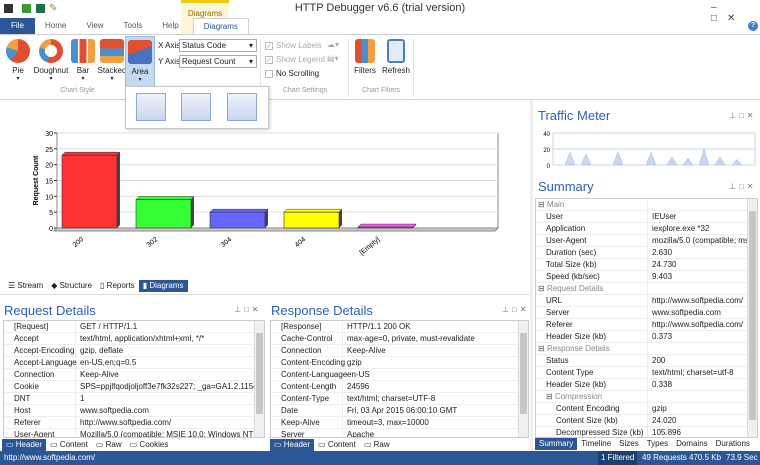 The image size is (760, 465). I want to click on status-url: http://www.softpedia.com/, so click(50, 457).